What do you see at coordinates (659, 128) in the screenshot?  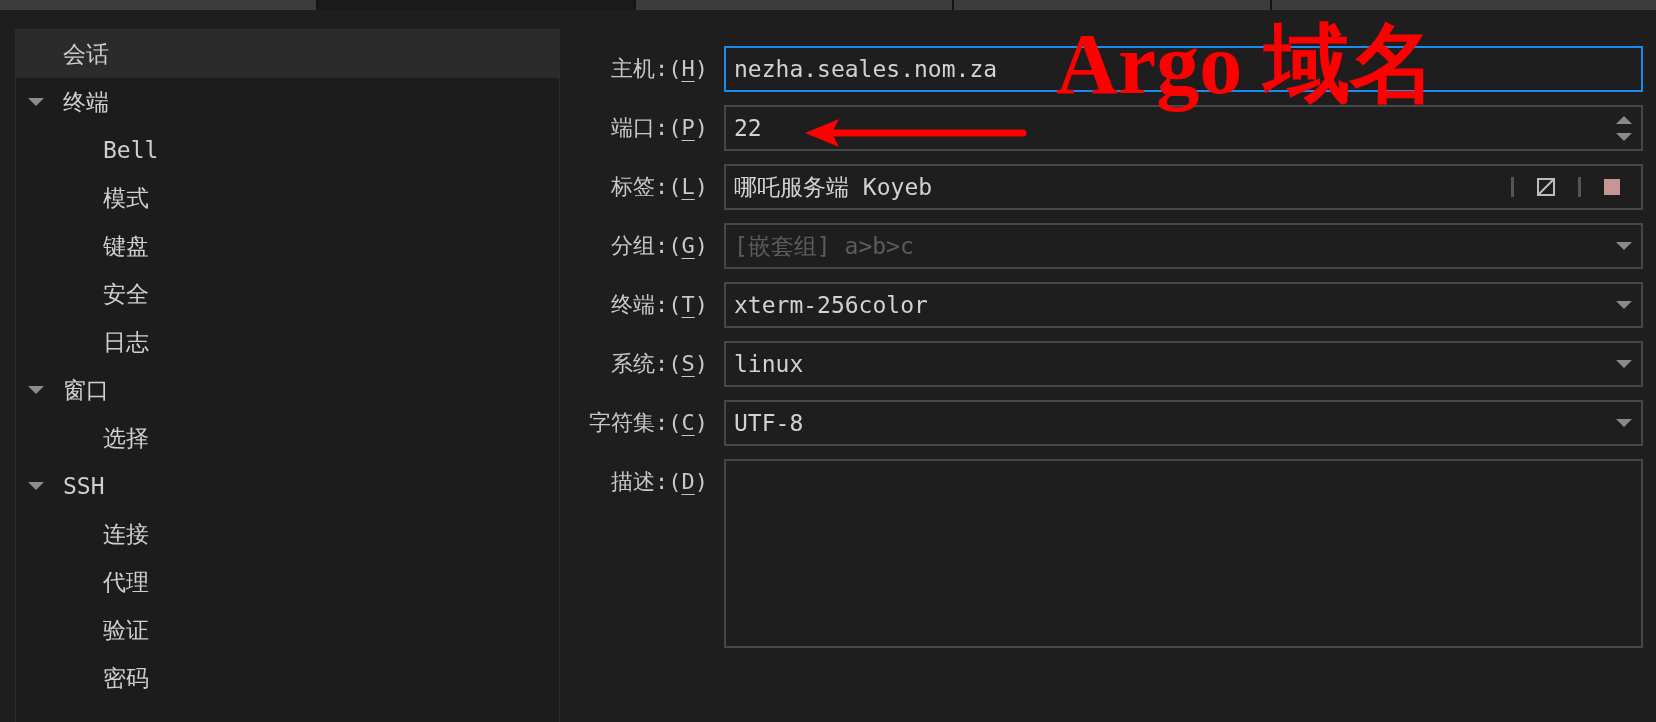 I see `field-label: 端口:(P)` at bounding box center [659, 128].